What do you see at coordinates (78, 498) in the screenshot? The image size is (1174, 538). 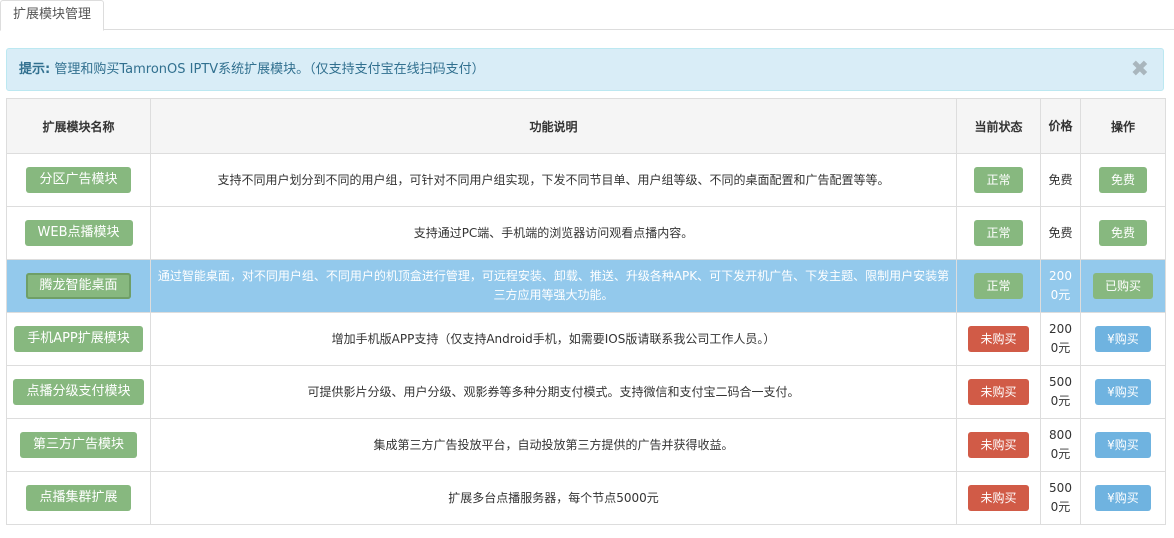 I see `module-name-button: 点播集群扩展` at bounding box center [78, 498].